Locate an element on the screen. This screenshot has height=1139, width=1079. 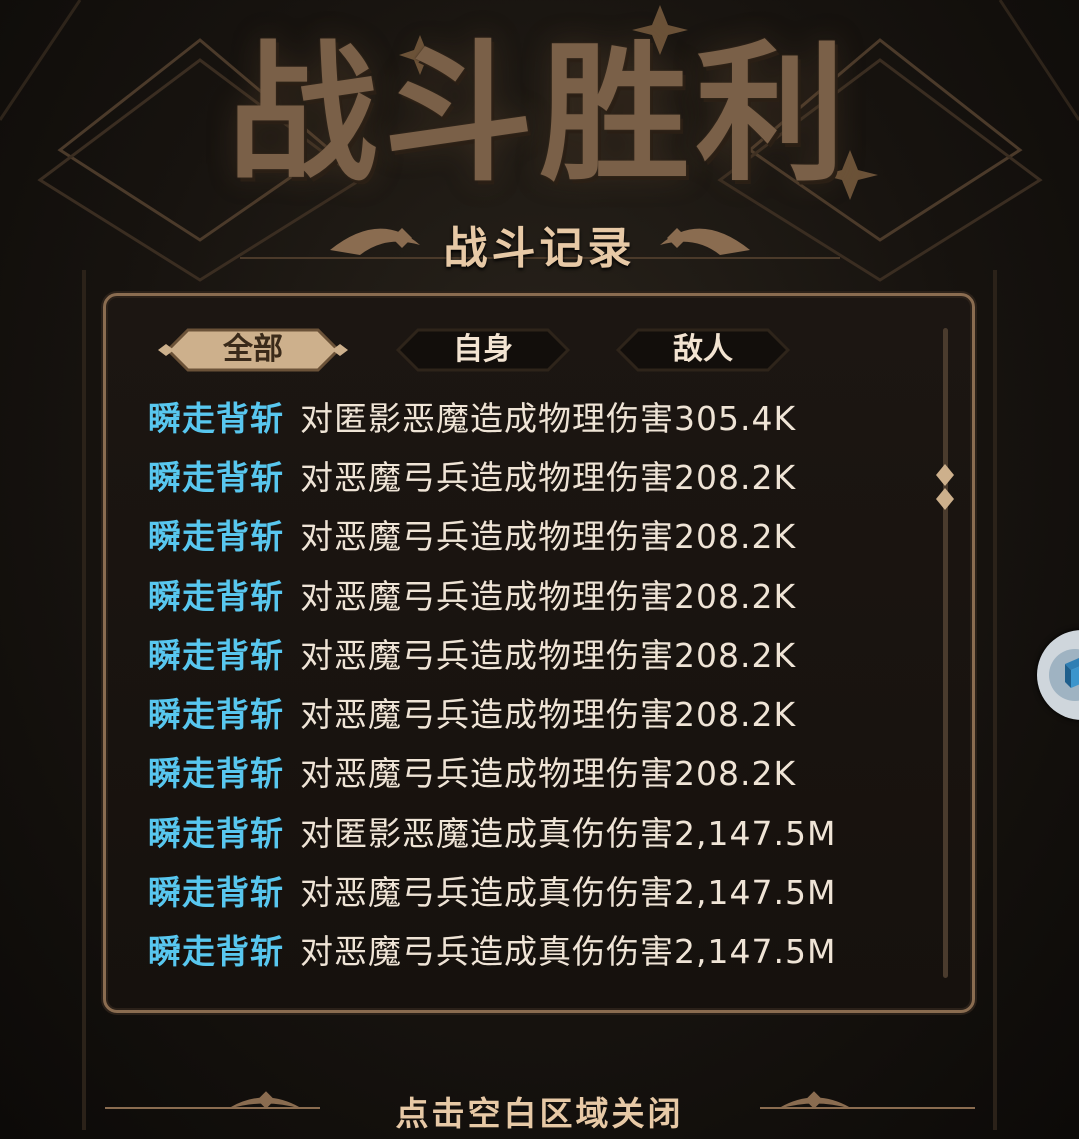
side-float-button is located at coordinates (1058, 675).